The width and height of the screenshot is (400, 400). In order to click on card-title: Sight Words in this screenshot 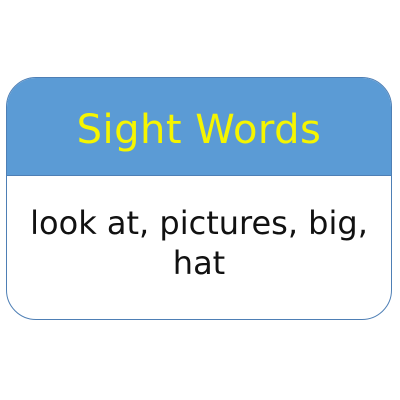, I will do `click(199, 129)`.